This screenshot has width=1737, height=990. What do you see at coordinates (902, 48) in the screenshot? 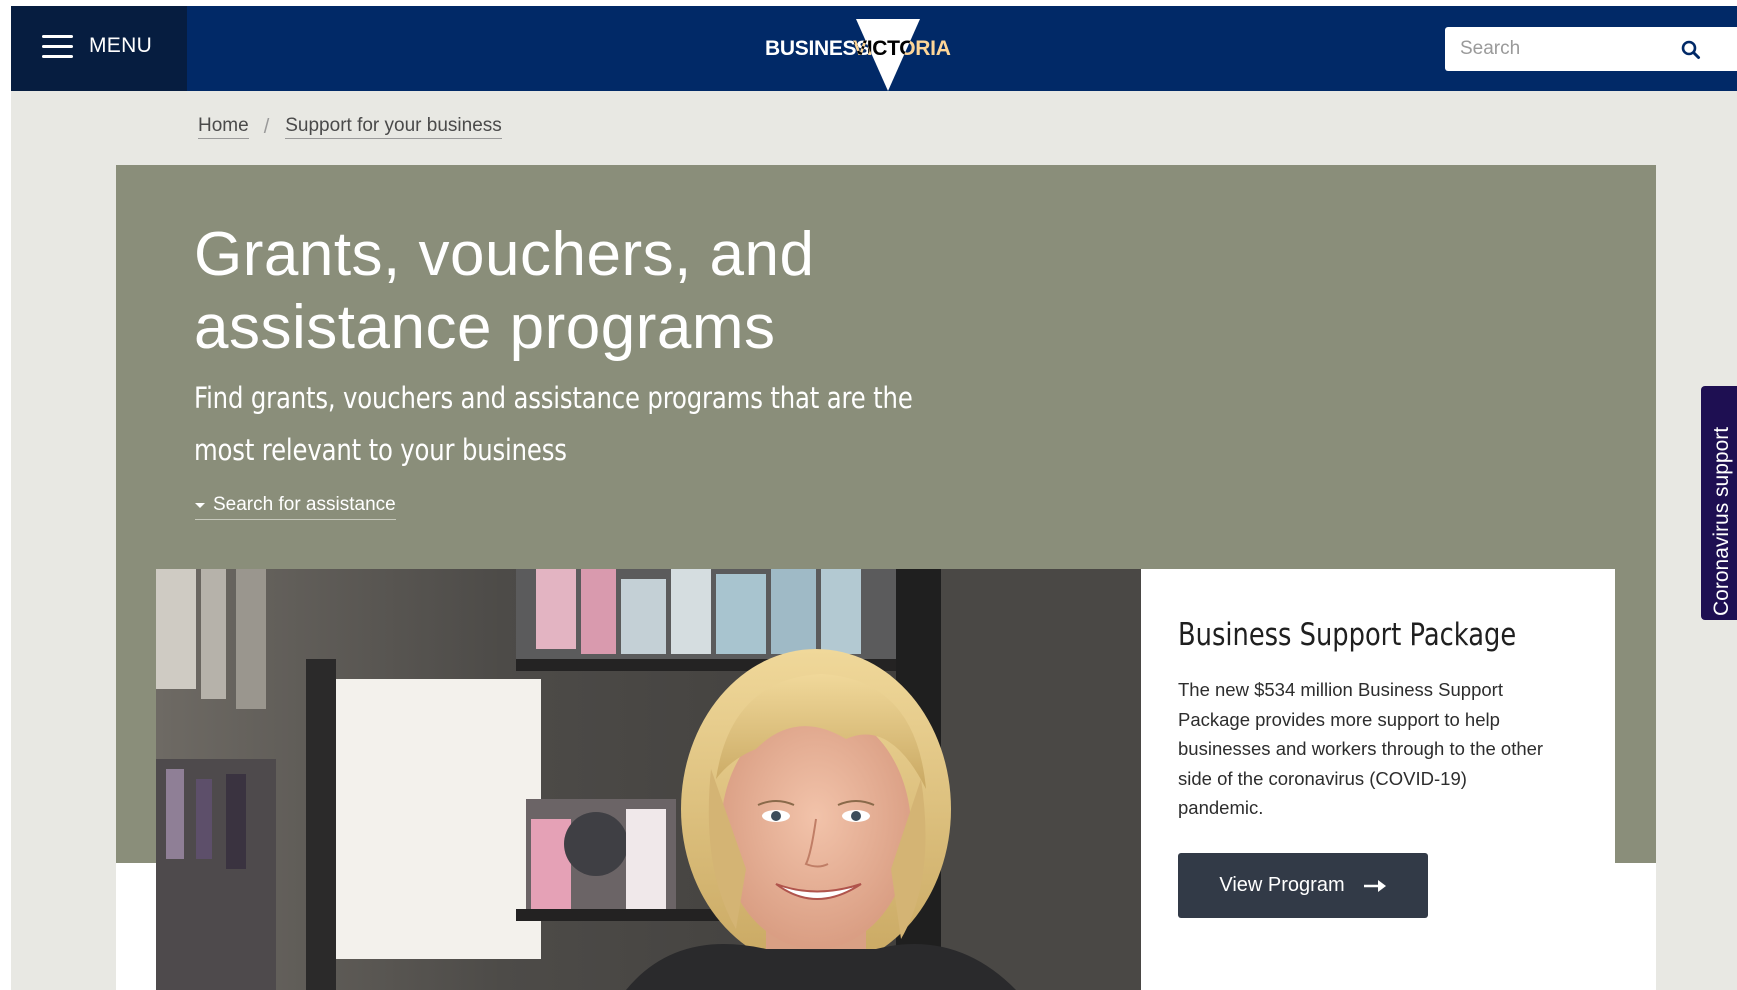
I see `logo-text-right: VICTORIA` at bounding box center [902, 48].